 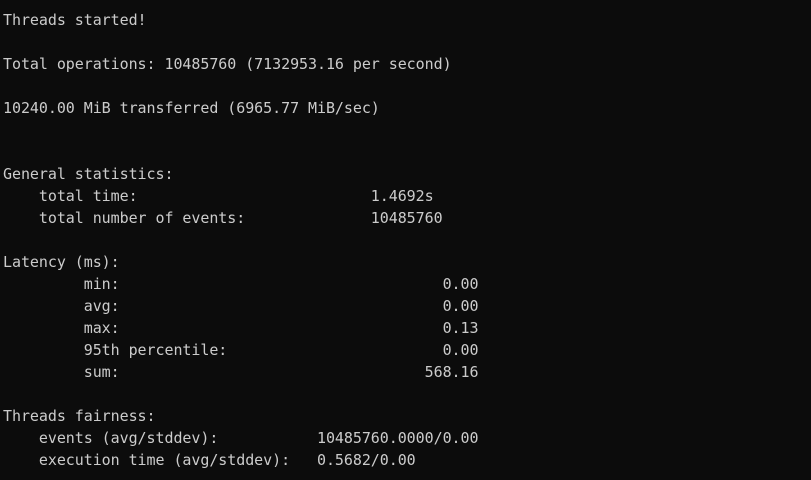 I want to click on latency-avg-line: avg: 0.00, so click(x=241, y=306).